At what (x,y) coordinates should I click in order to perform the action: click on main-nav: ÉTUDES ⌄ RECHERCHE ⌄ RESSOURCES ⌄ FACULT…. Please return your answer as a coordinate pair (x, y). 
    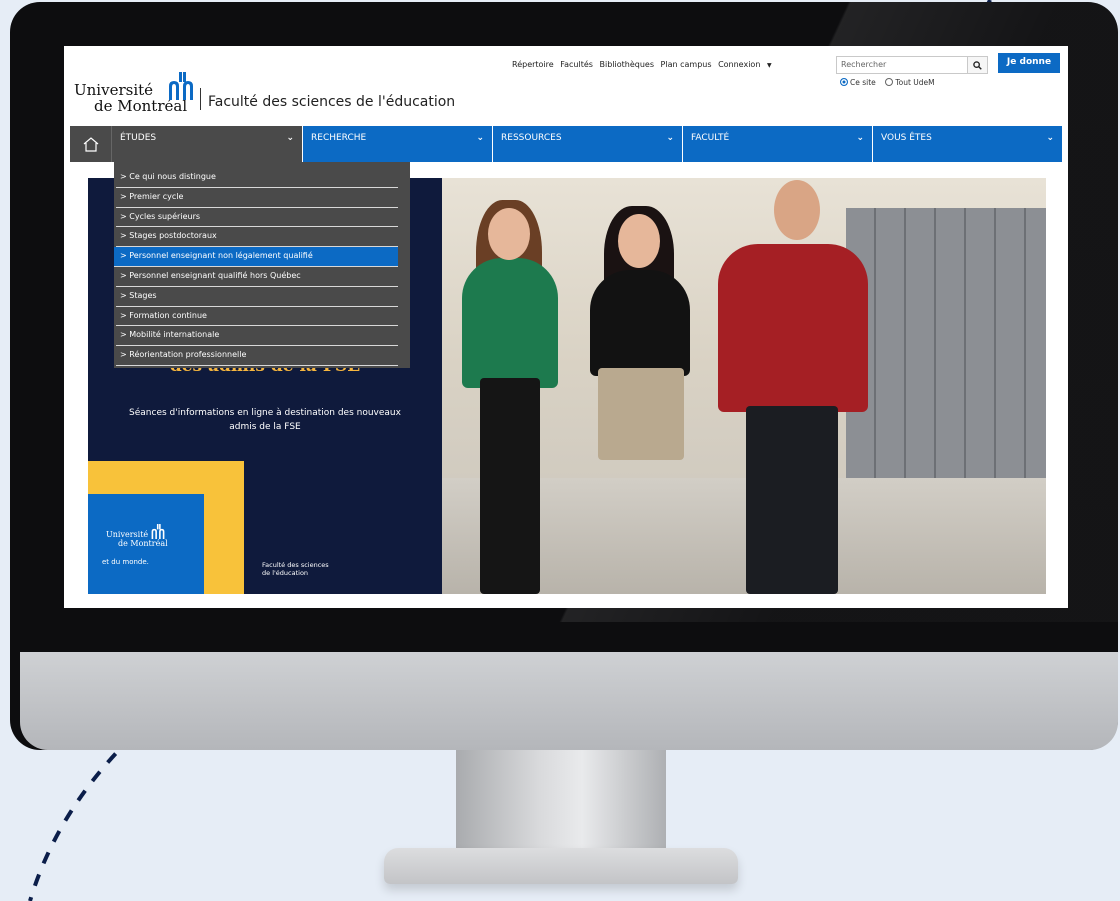
    Looking at the image, I should click on (566, 144).